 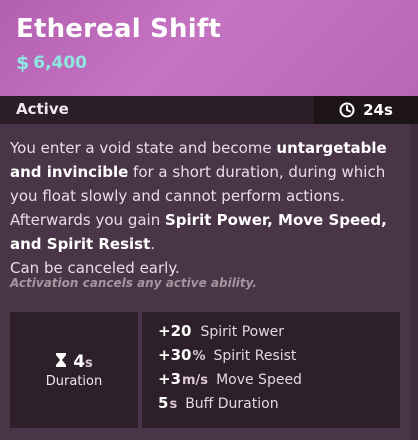 I want to click on cooldown-badge: 24s, so click(x=366, y=110).